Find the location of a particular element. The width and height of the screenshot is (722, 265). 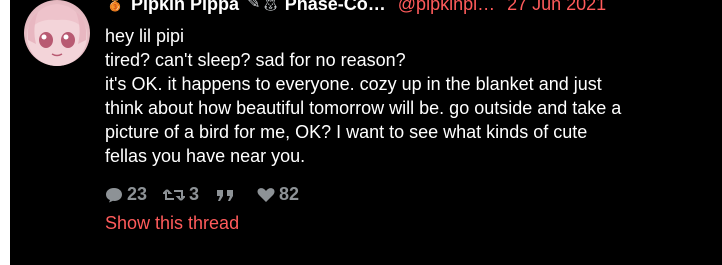

quote-button is located at coordinates (228, 195).